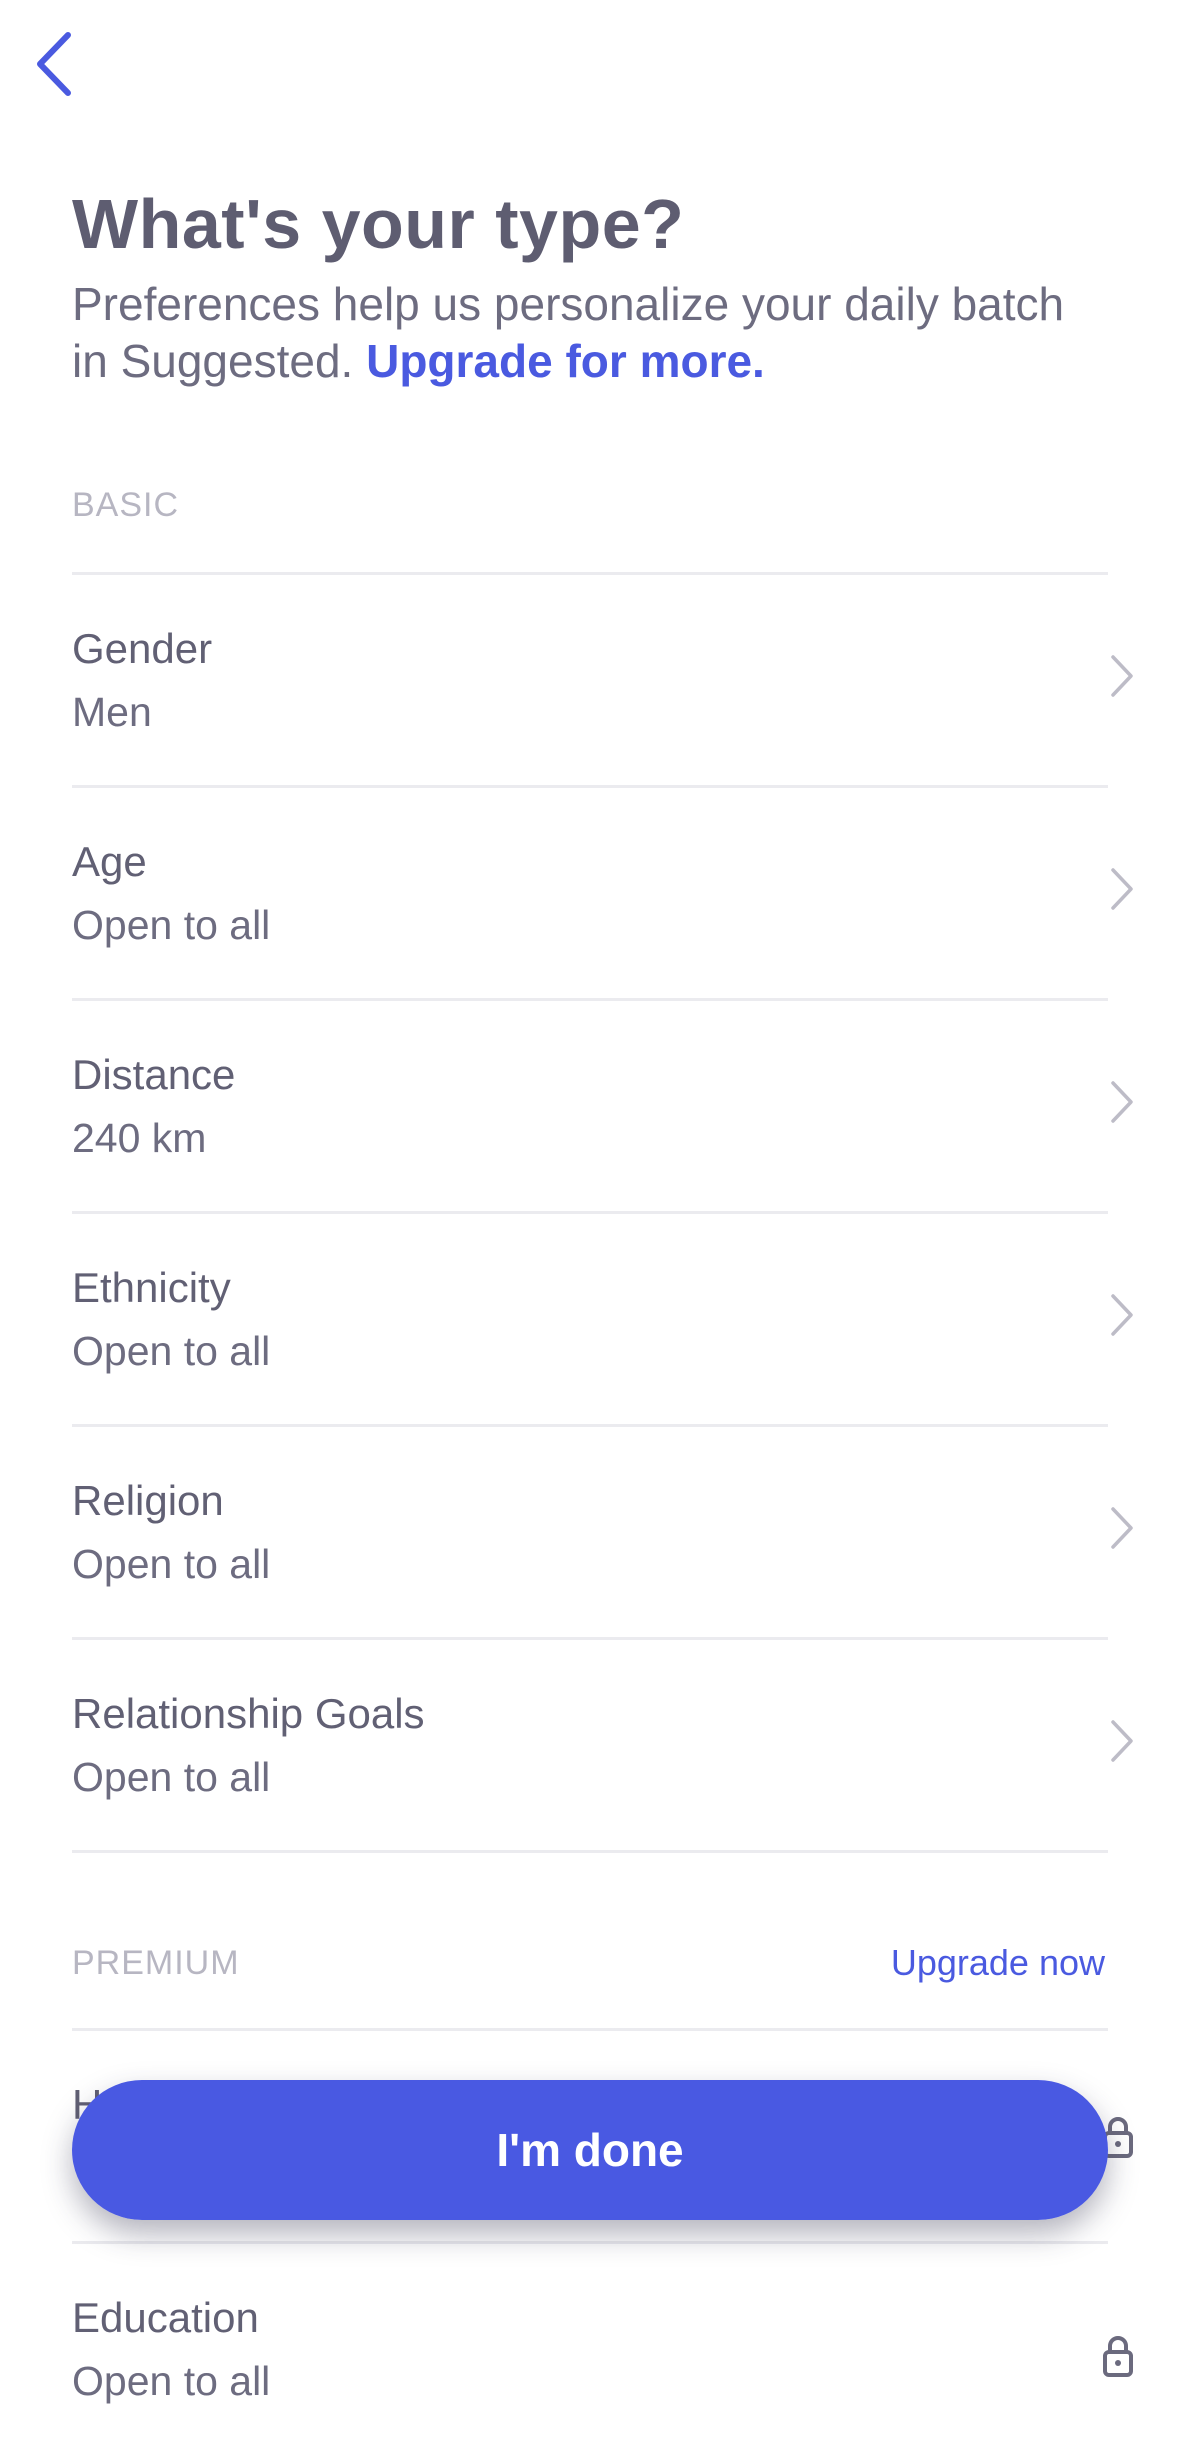  What do you see at coordinates (1118, 2356) in the screenshot?
I see `lock-icon` at bounding box center [1118, 2356].